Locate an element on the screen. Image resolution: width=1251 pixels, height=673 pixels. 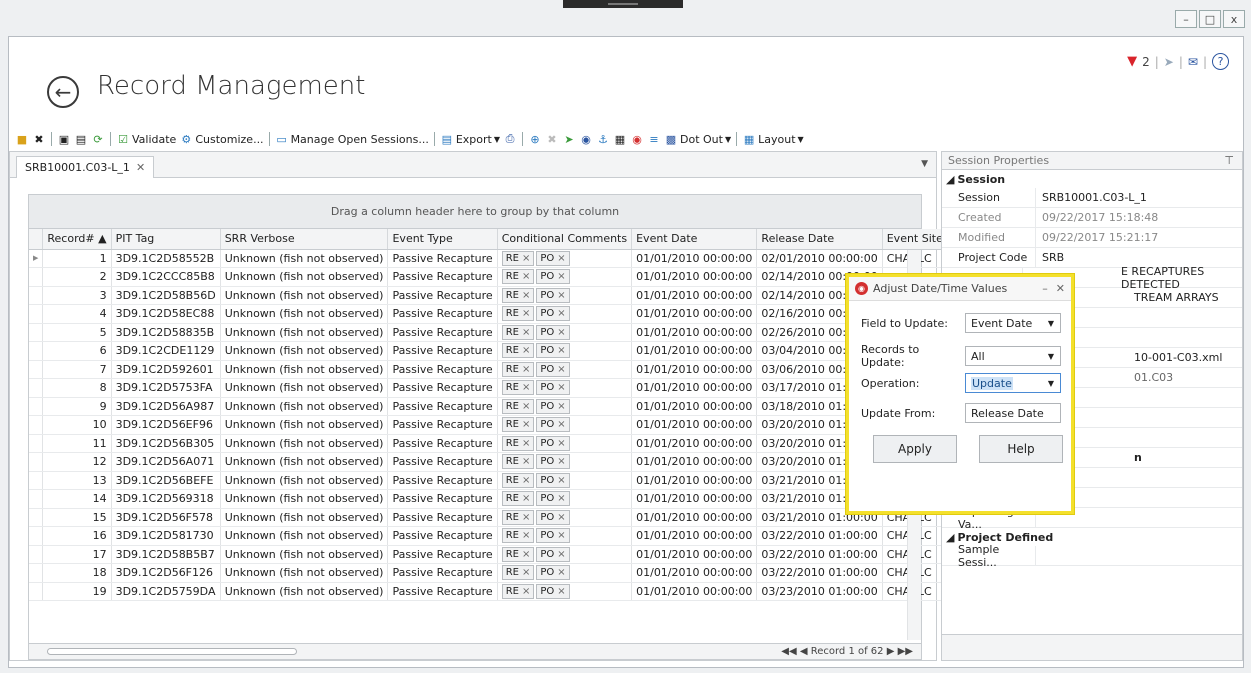
cell-record-: 1 is located at coordinates (77, 258).